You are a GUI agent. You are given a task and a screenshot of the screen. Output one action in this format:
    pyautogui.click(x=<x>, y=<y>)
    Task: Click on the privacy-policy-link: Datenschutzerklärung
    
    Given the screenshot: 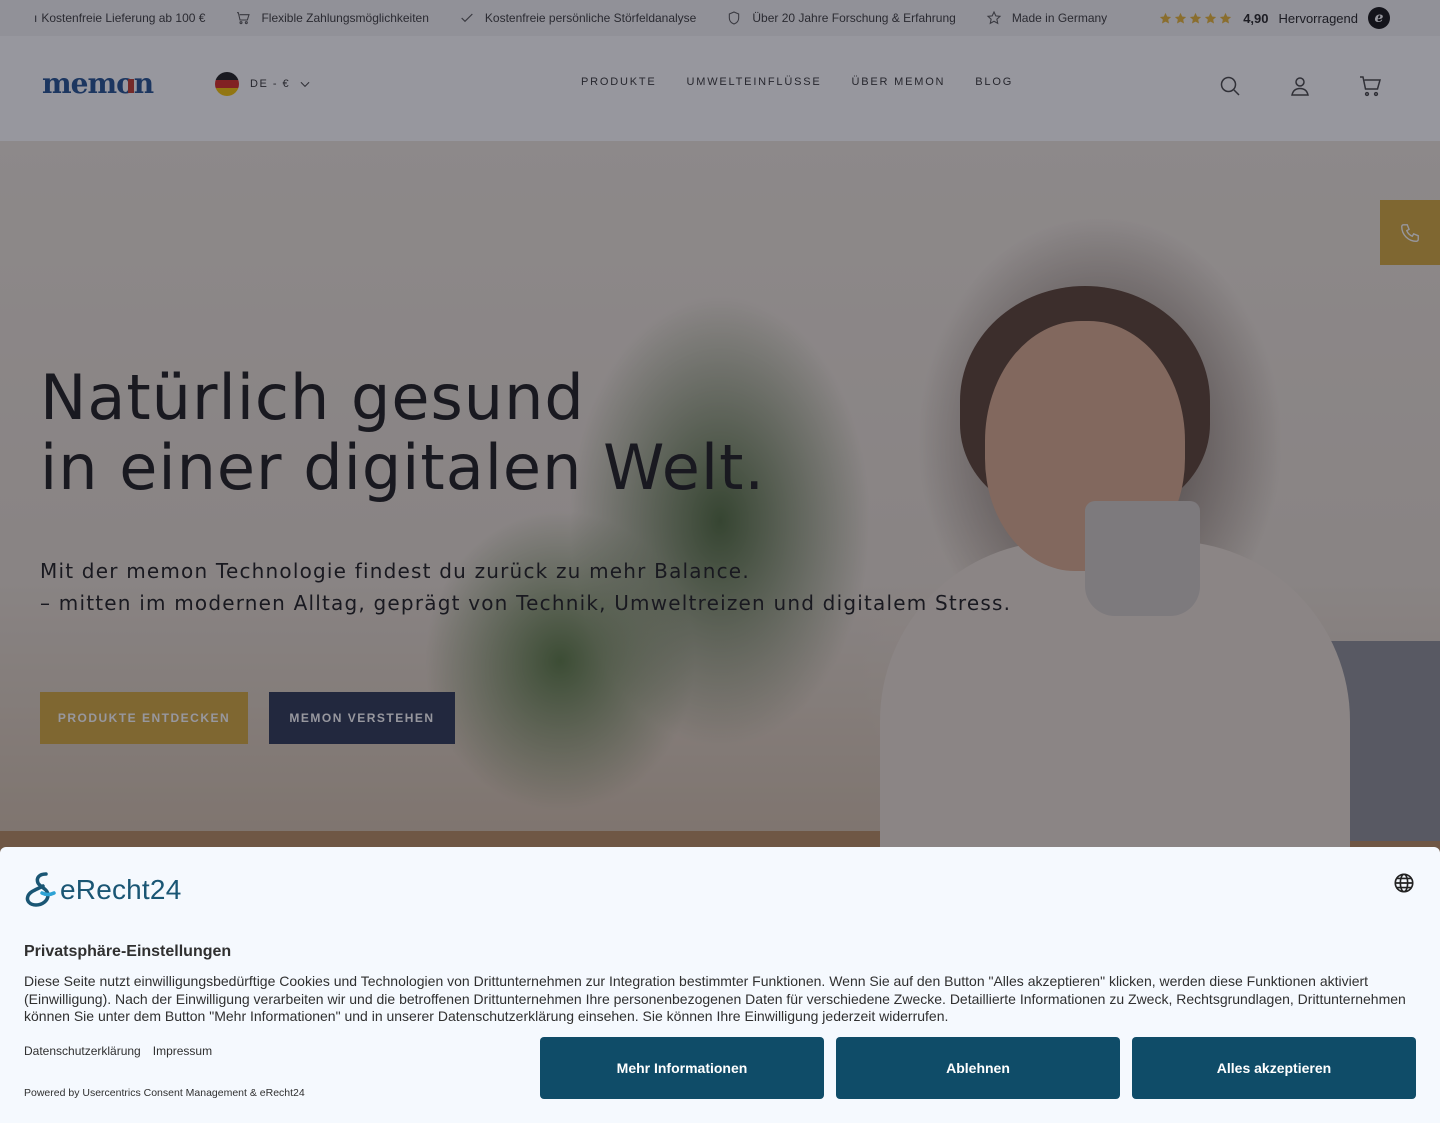 What is the action you would take?
    pyautogui.click(x=82, y=1051)
    